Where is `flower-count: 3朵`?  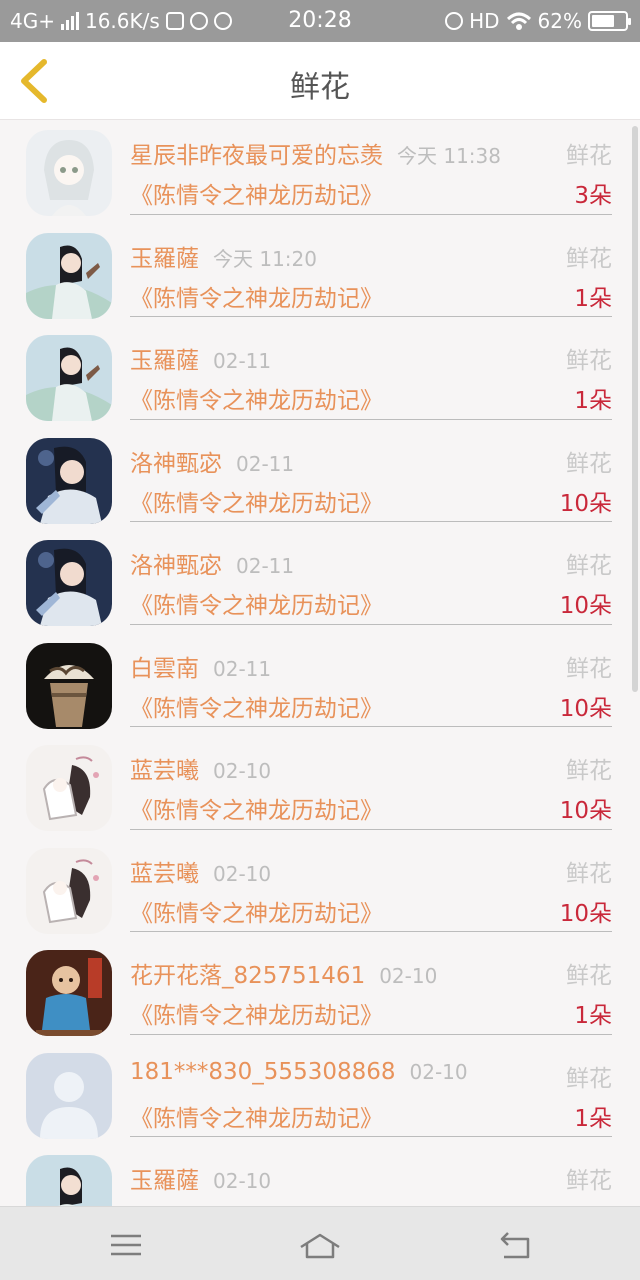 flower-count: 3朵 is located at coordinates (593, 196).